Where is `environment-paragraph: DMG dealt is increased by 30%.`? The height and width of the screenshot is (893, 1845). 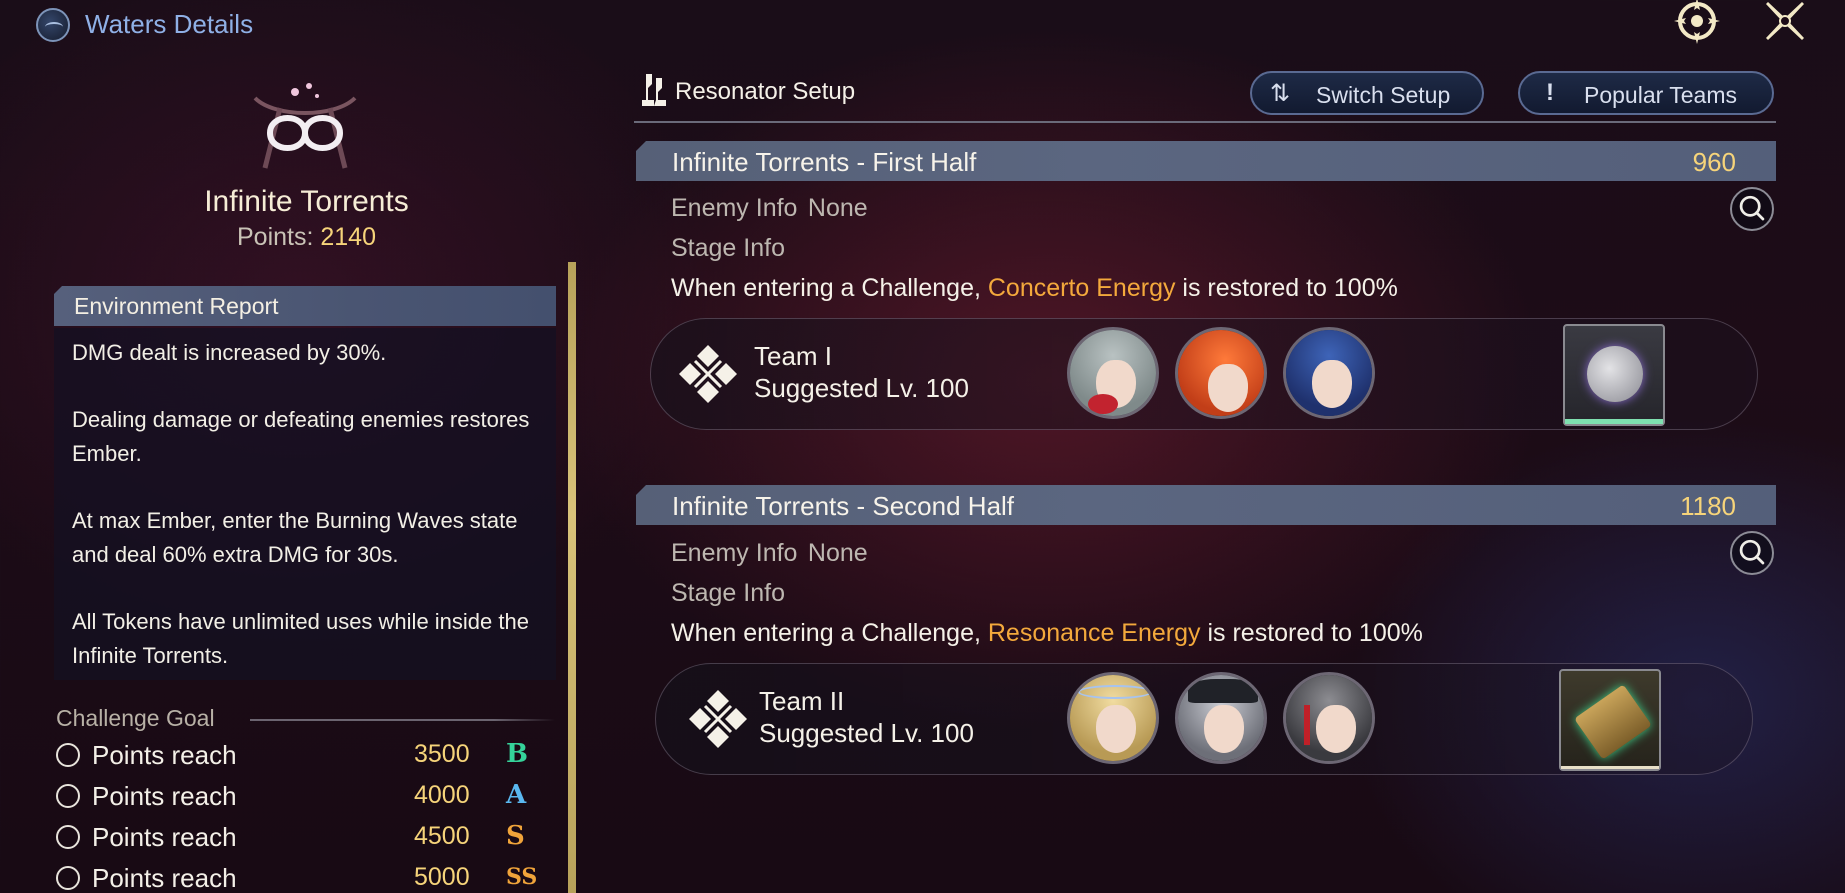
environment-paragraph: DMG dealt is increased by 30%. is located at coordinates (229, 352).